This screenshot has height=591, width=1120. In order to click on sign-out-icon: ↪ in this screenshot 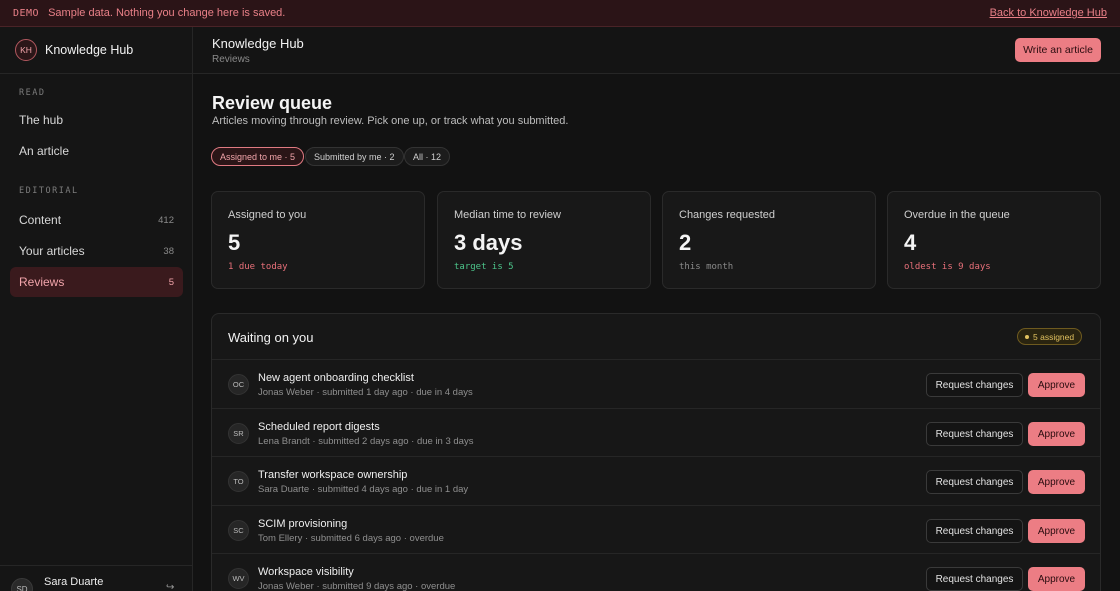, I will do `click(170, 586)`.